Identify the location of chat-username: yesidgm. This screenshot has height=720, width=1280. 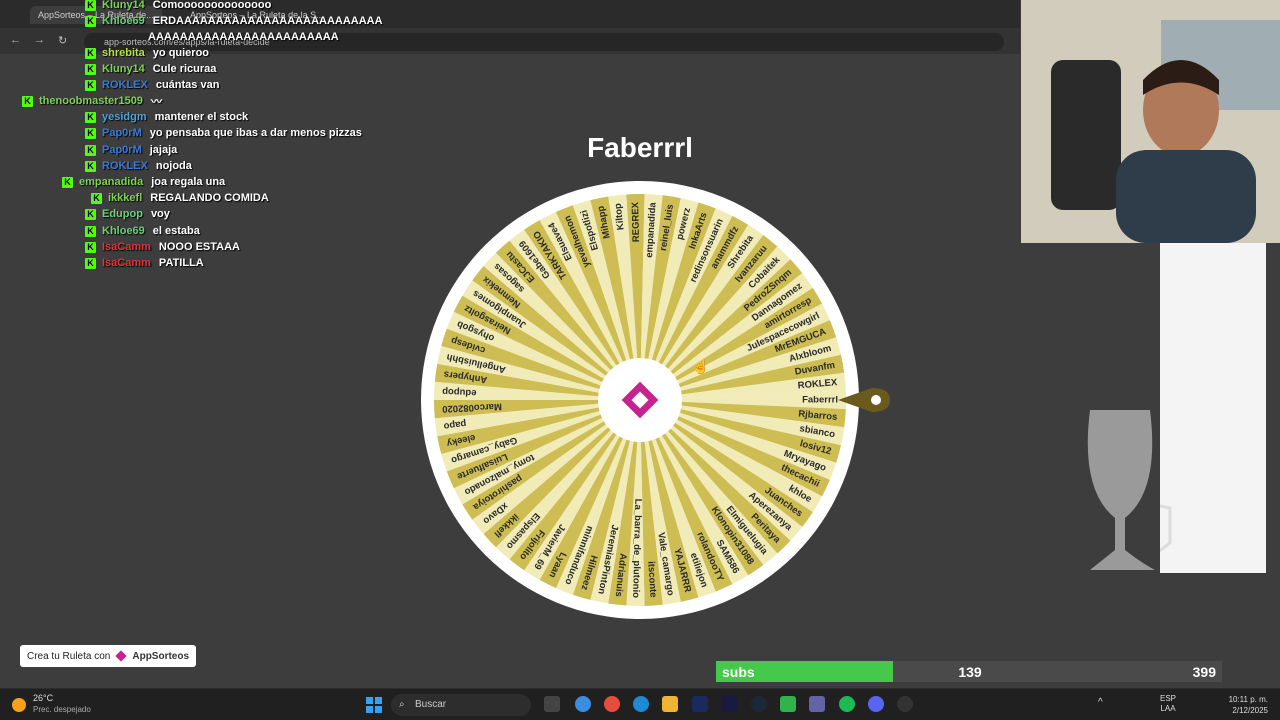
(124, 117).